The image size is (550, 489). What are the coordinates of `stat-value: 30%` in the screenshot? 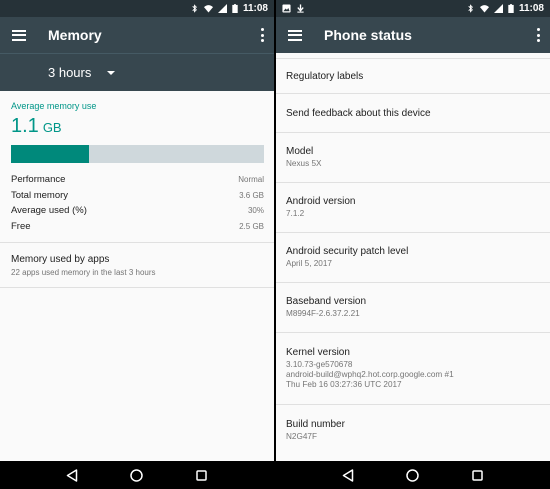 It's located at (255, 211).